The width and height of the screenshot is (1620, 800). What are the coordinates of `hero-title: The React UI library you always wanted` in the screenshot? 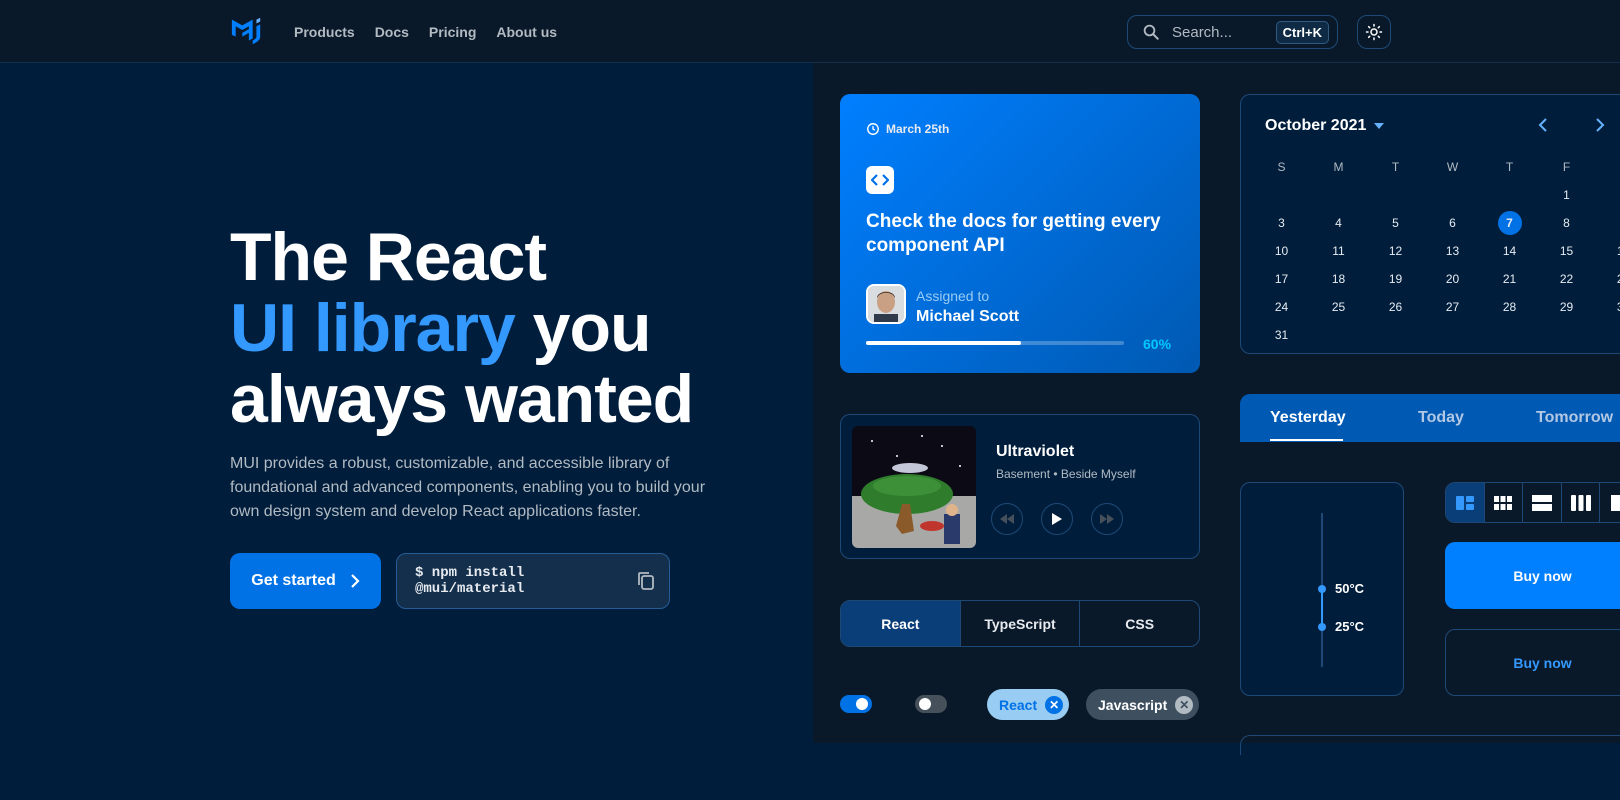 It's located at (462, 328).